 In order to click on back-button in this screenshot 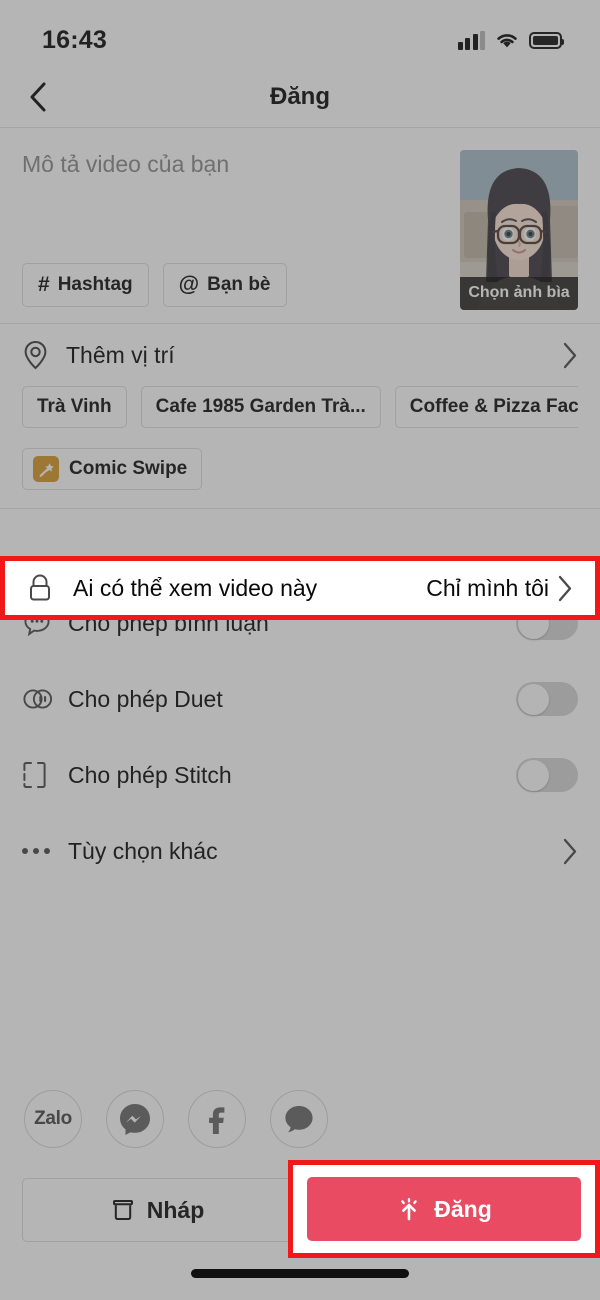, I will do `click(38, 97)`.